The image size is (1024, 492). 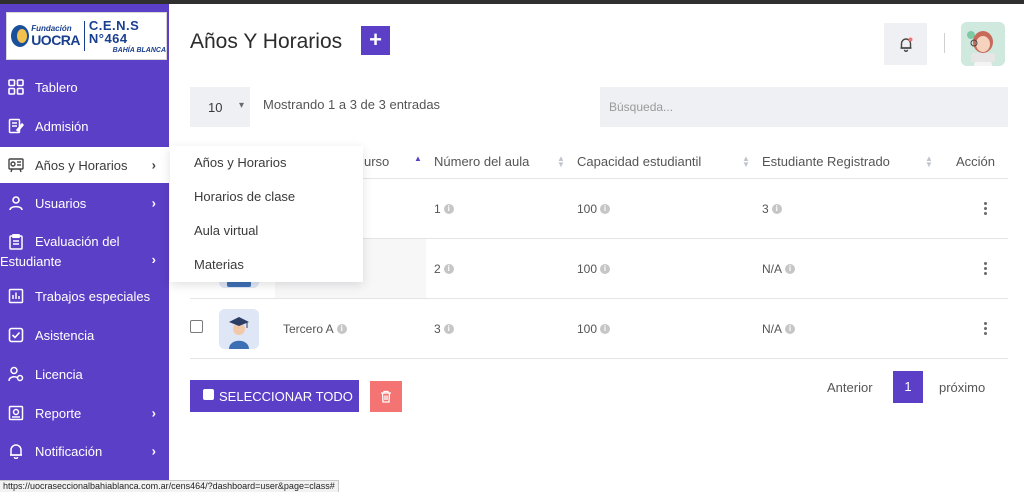 What do you see at coordinates (16, 87) in the screenshot?
I see `dashboard-icon` at bounding box center [16, 87].